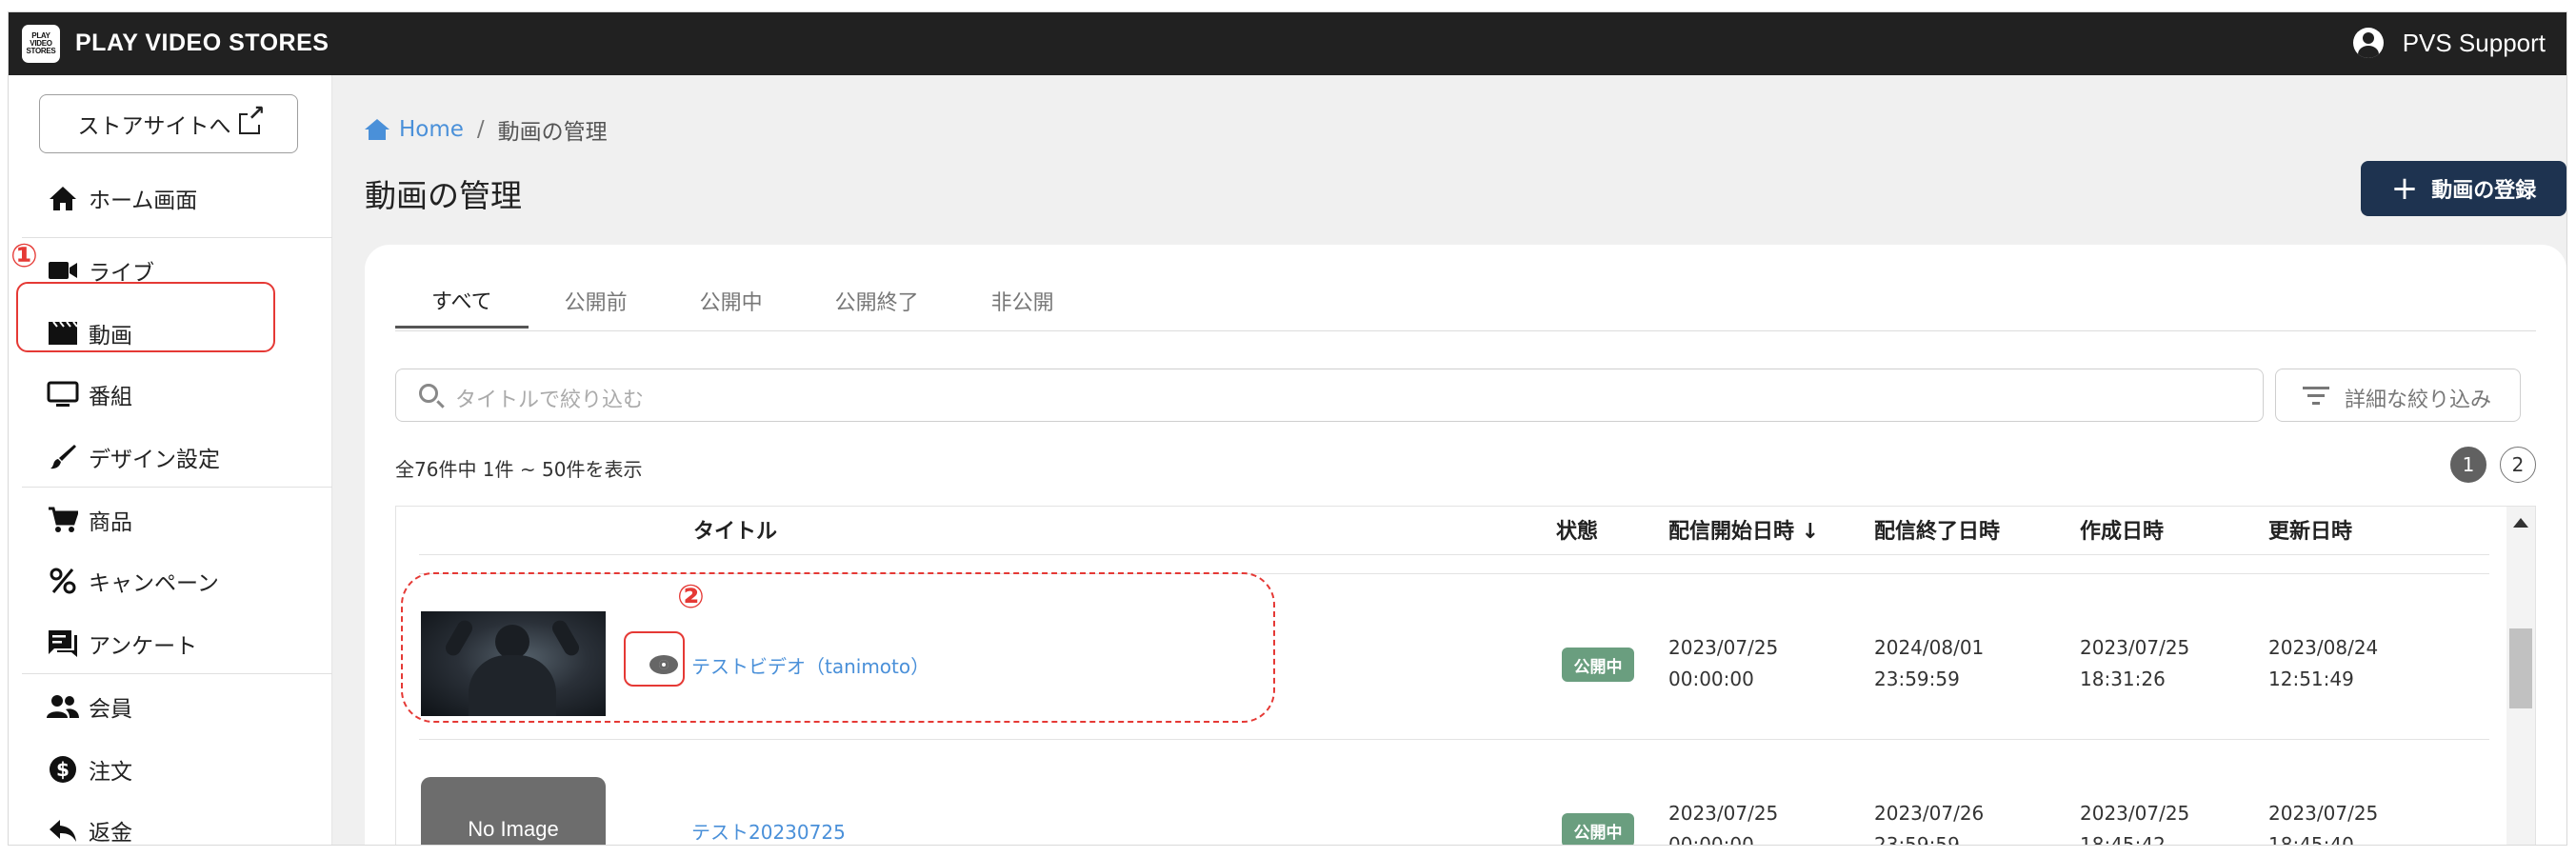 The width and height of the screenshot is (2576, 857). Describe the element at coordinates (513, 811) in the screenshot. I see `video-thumbnail-placeholder: No Image` at that location.